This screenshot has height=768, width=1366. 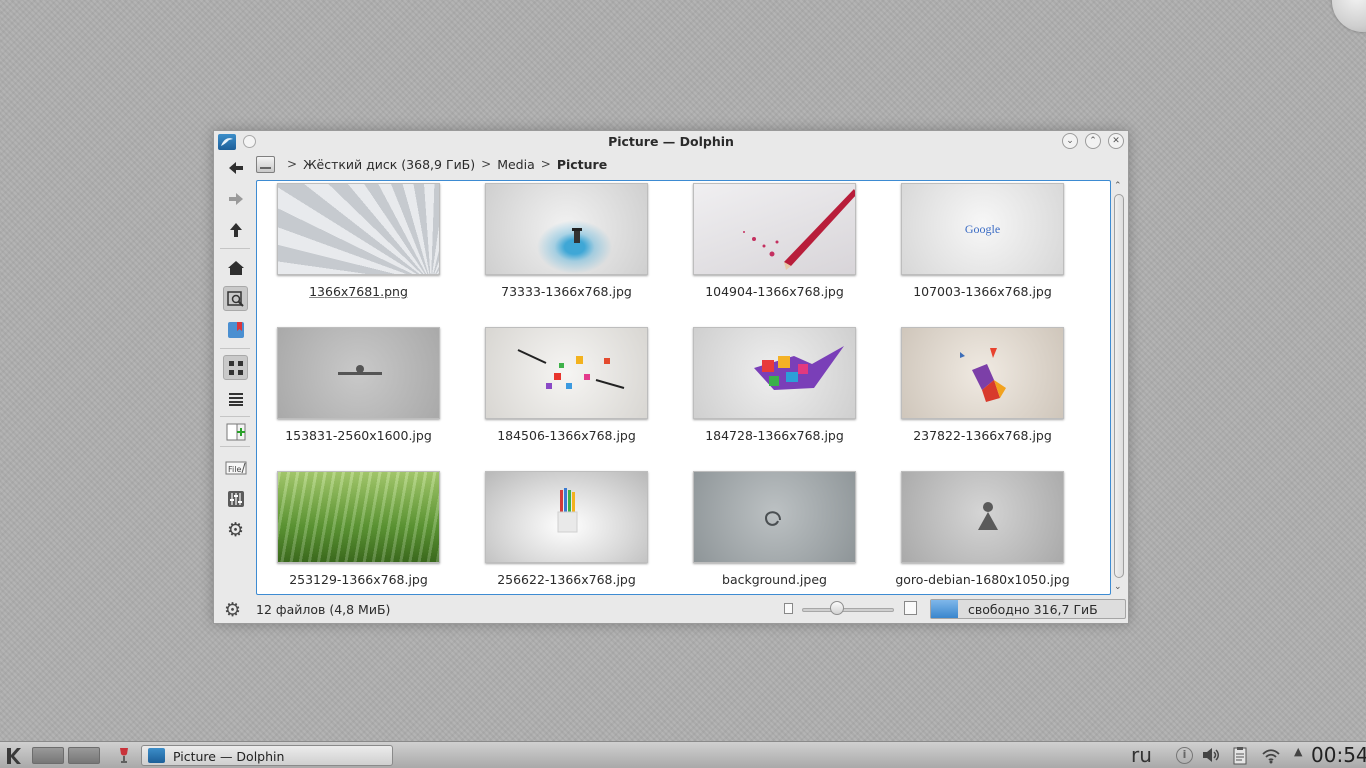 What do you see at coordinates (265, 164) in the screenshot?
I see `hard-drive-icon` at bounding box center [265, 164].